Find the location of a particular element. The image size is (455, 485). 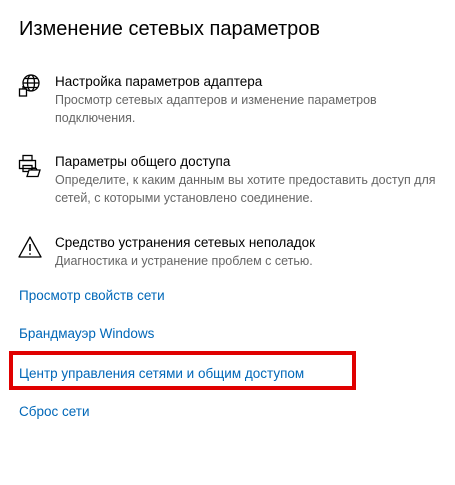

adapter-globe-icon is located at coordinates (30, 86).